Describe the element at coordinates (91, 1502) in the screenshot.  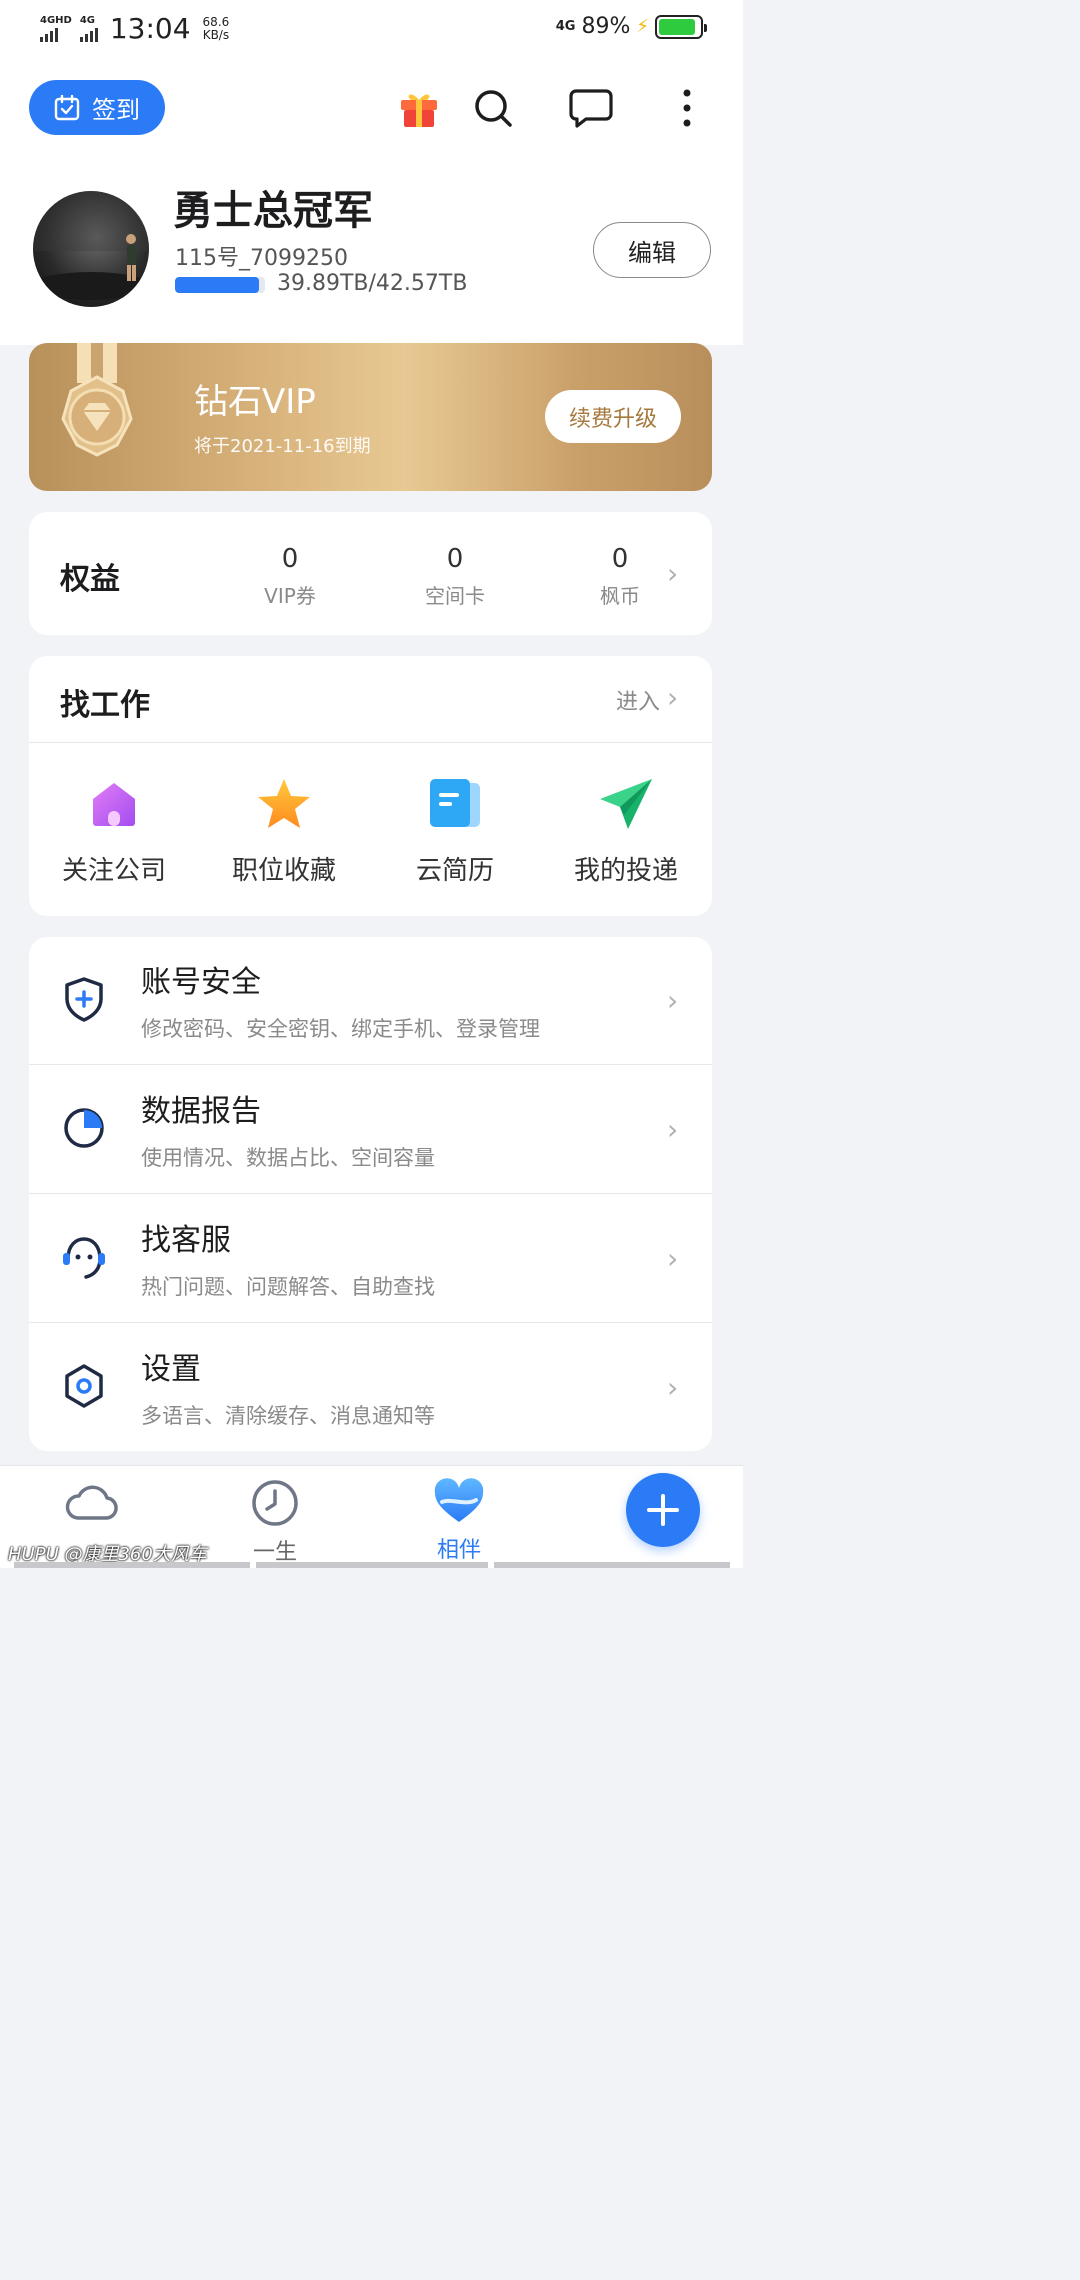
I see `cloud-icon` at that location.